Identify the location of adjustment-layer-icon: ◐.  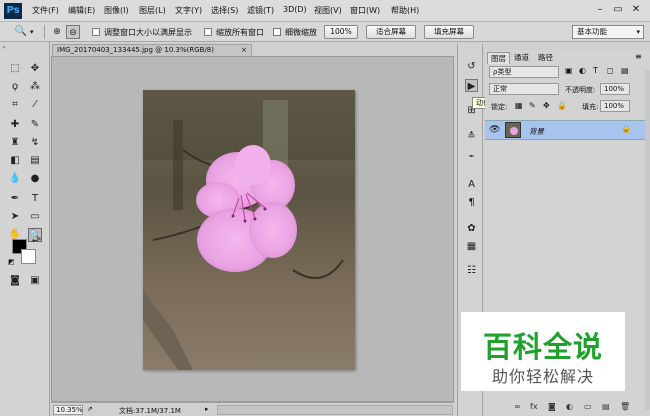
(569, 406).